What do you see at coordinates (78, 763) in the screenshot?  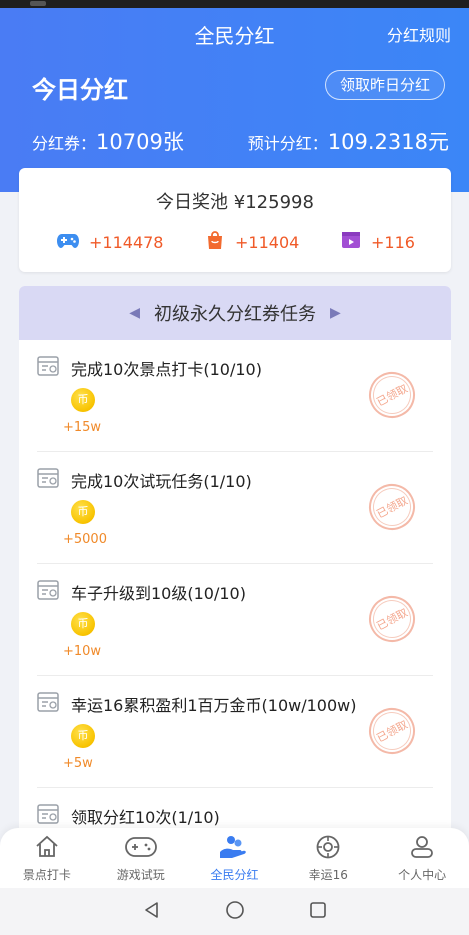 I see `task-reward: +5w` at bounding box center [78, 763].